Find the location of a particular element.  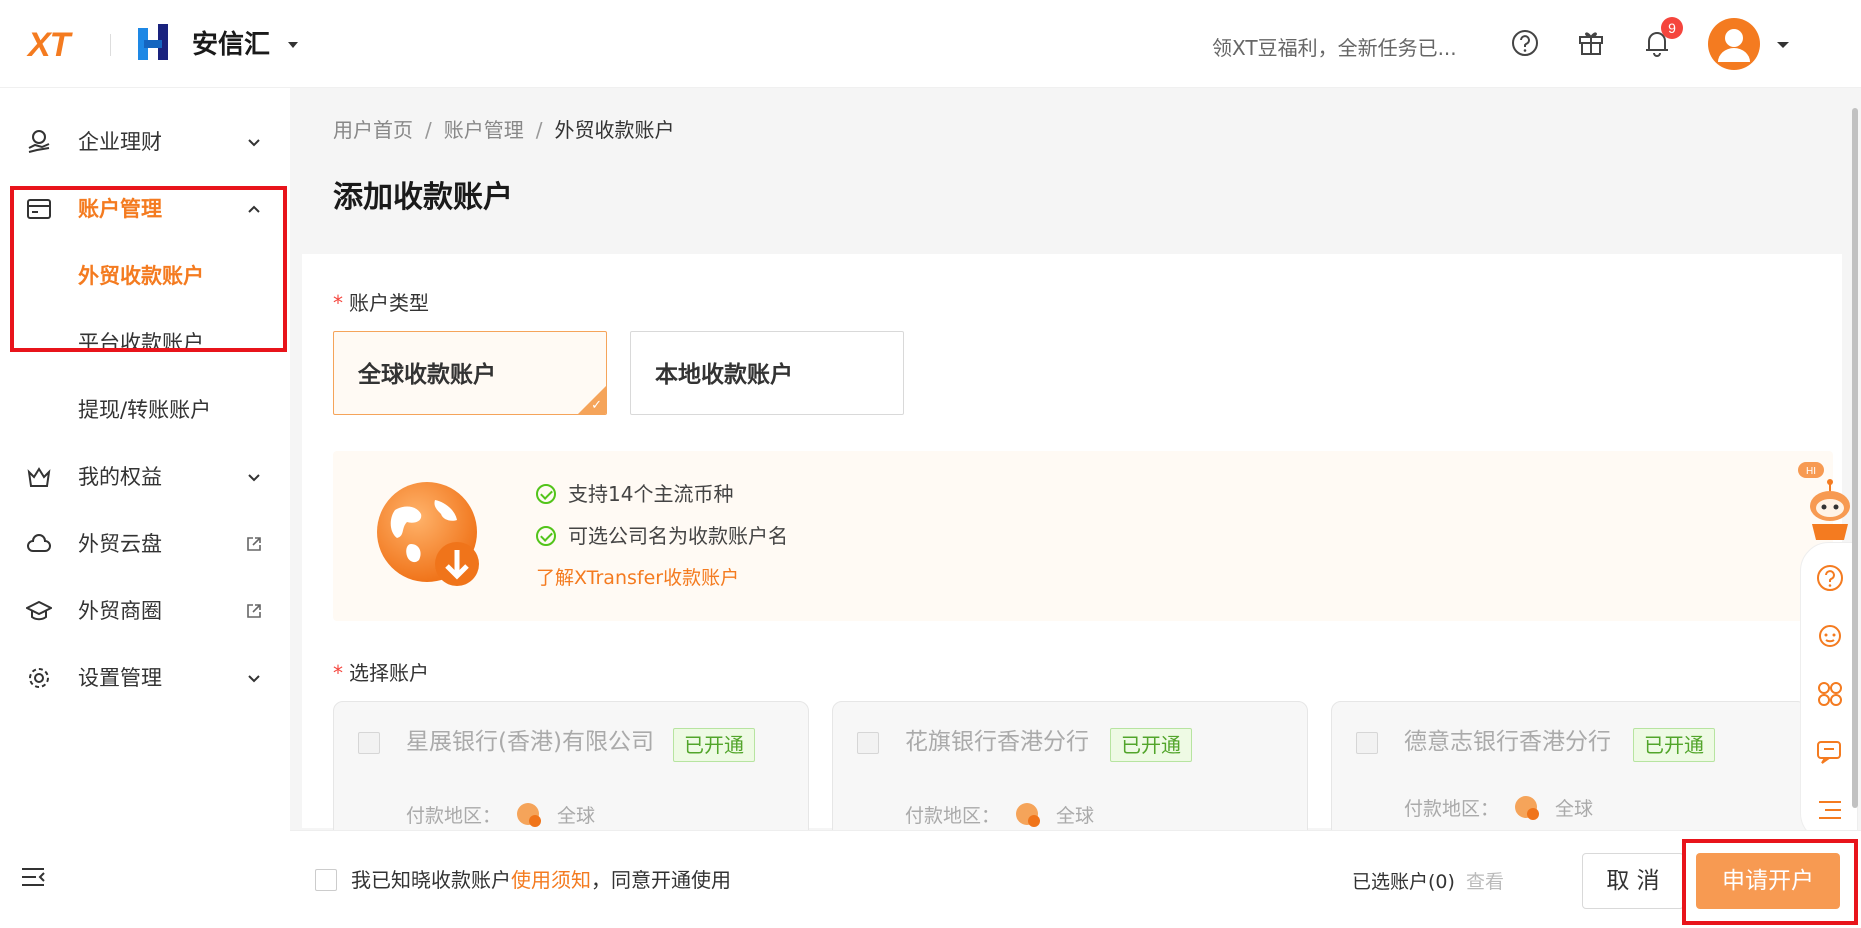

breadcrumb-current: 外贸收款账户 is located at coordinates (614, 130).